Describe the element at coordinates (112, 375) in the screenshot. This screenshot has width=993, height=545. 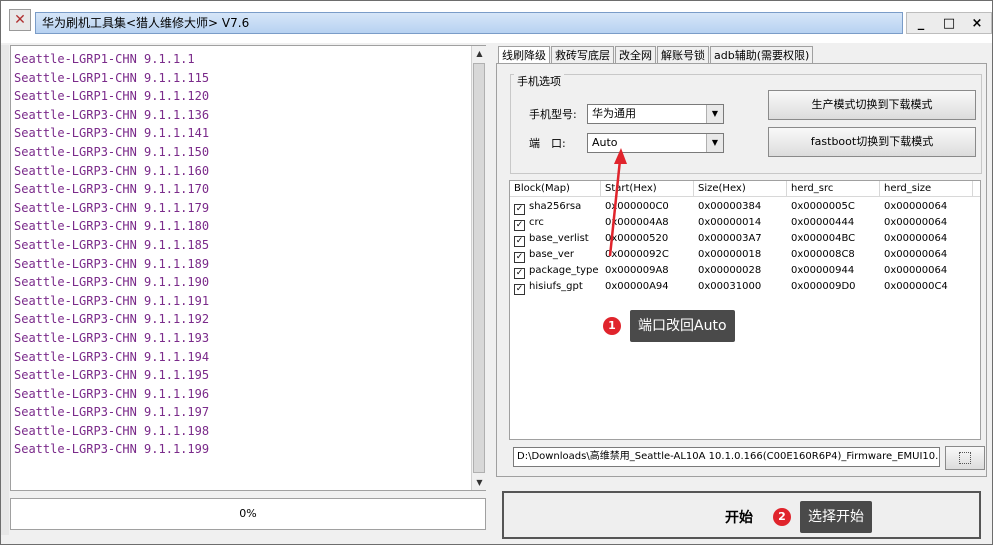
I see `log-line: Seattle-LGRP3-CHN 9.1.1.195` at that location.